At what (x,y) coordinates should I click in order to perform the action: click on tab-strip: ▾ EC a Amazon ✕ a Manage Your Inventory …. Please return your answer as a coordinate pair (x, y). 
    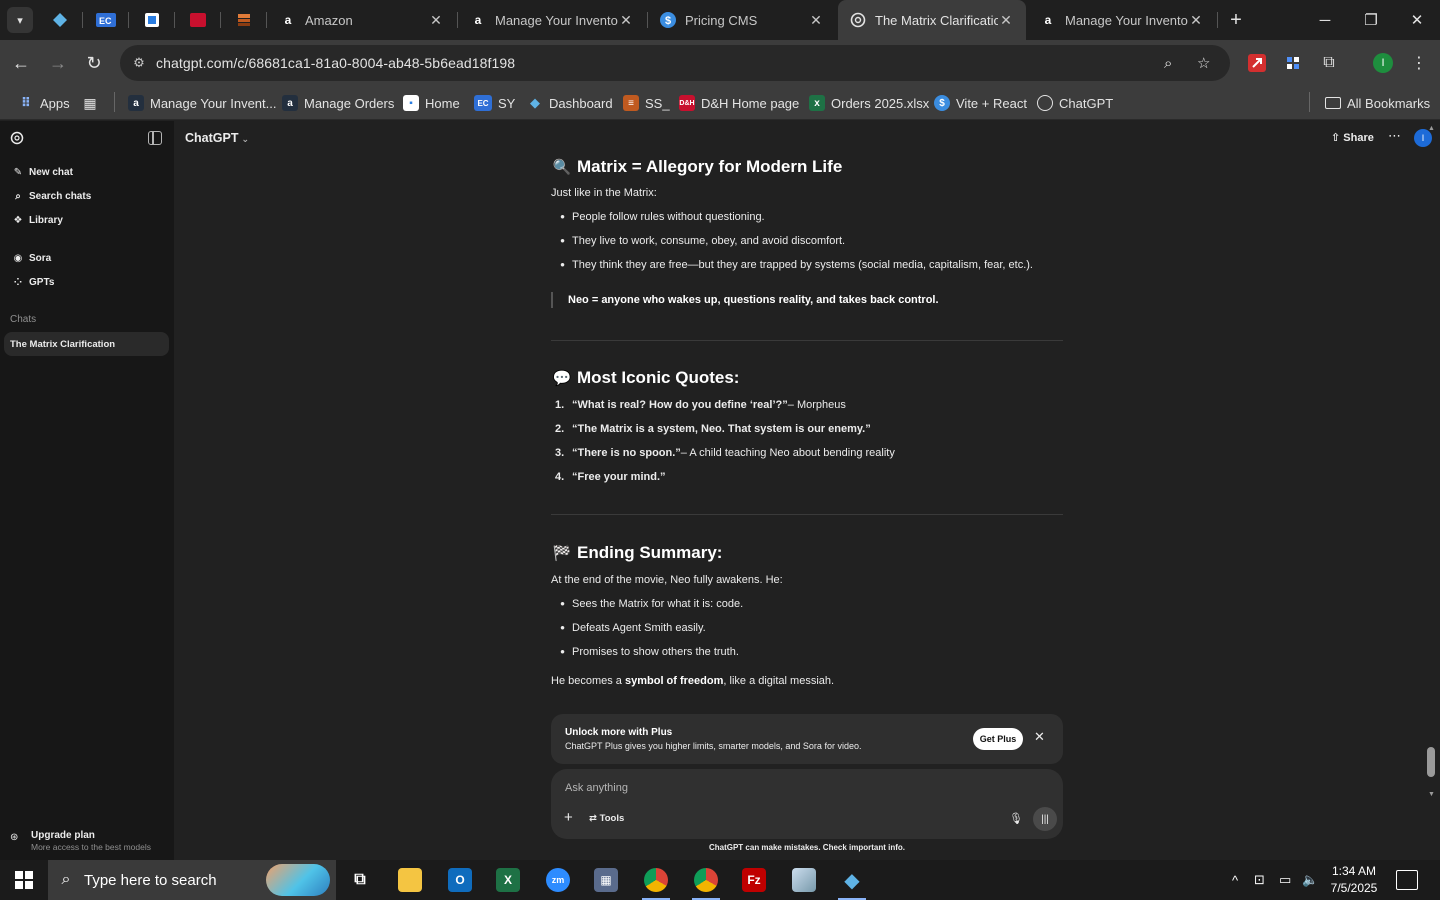
    Looking at the image, I should click on (720, 20).